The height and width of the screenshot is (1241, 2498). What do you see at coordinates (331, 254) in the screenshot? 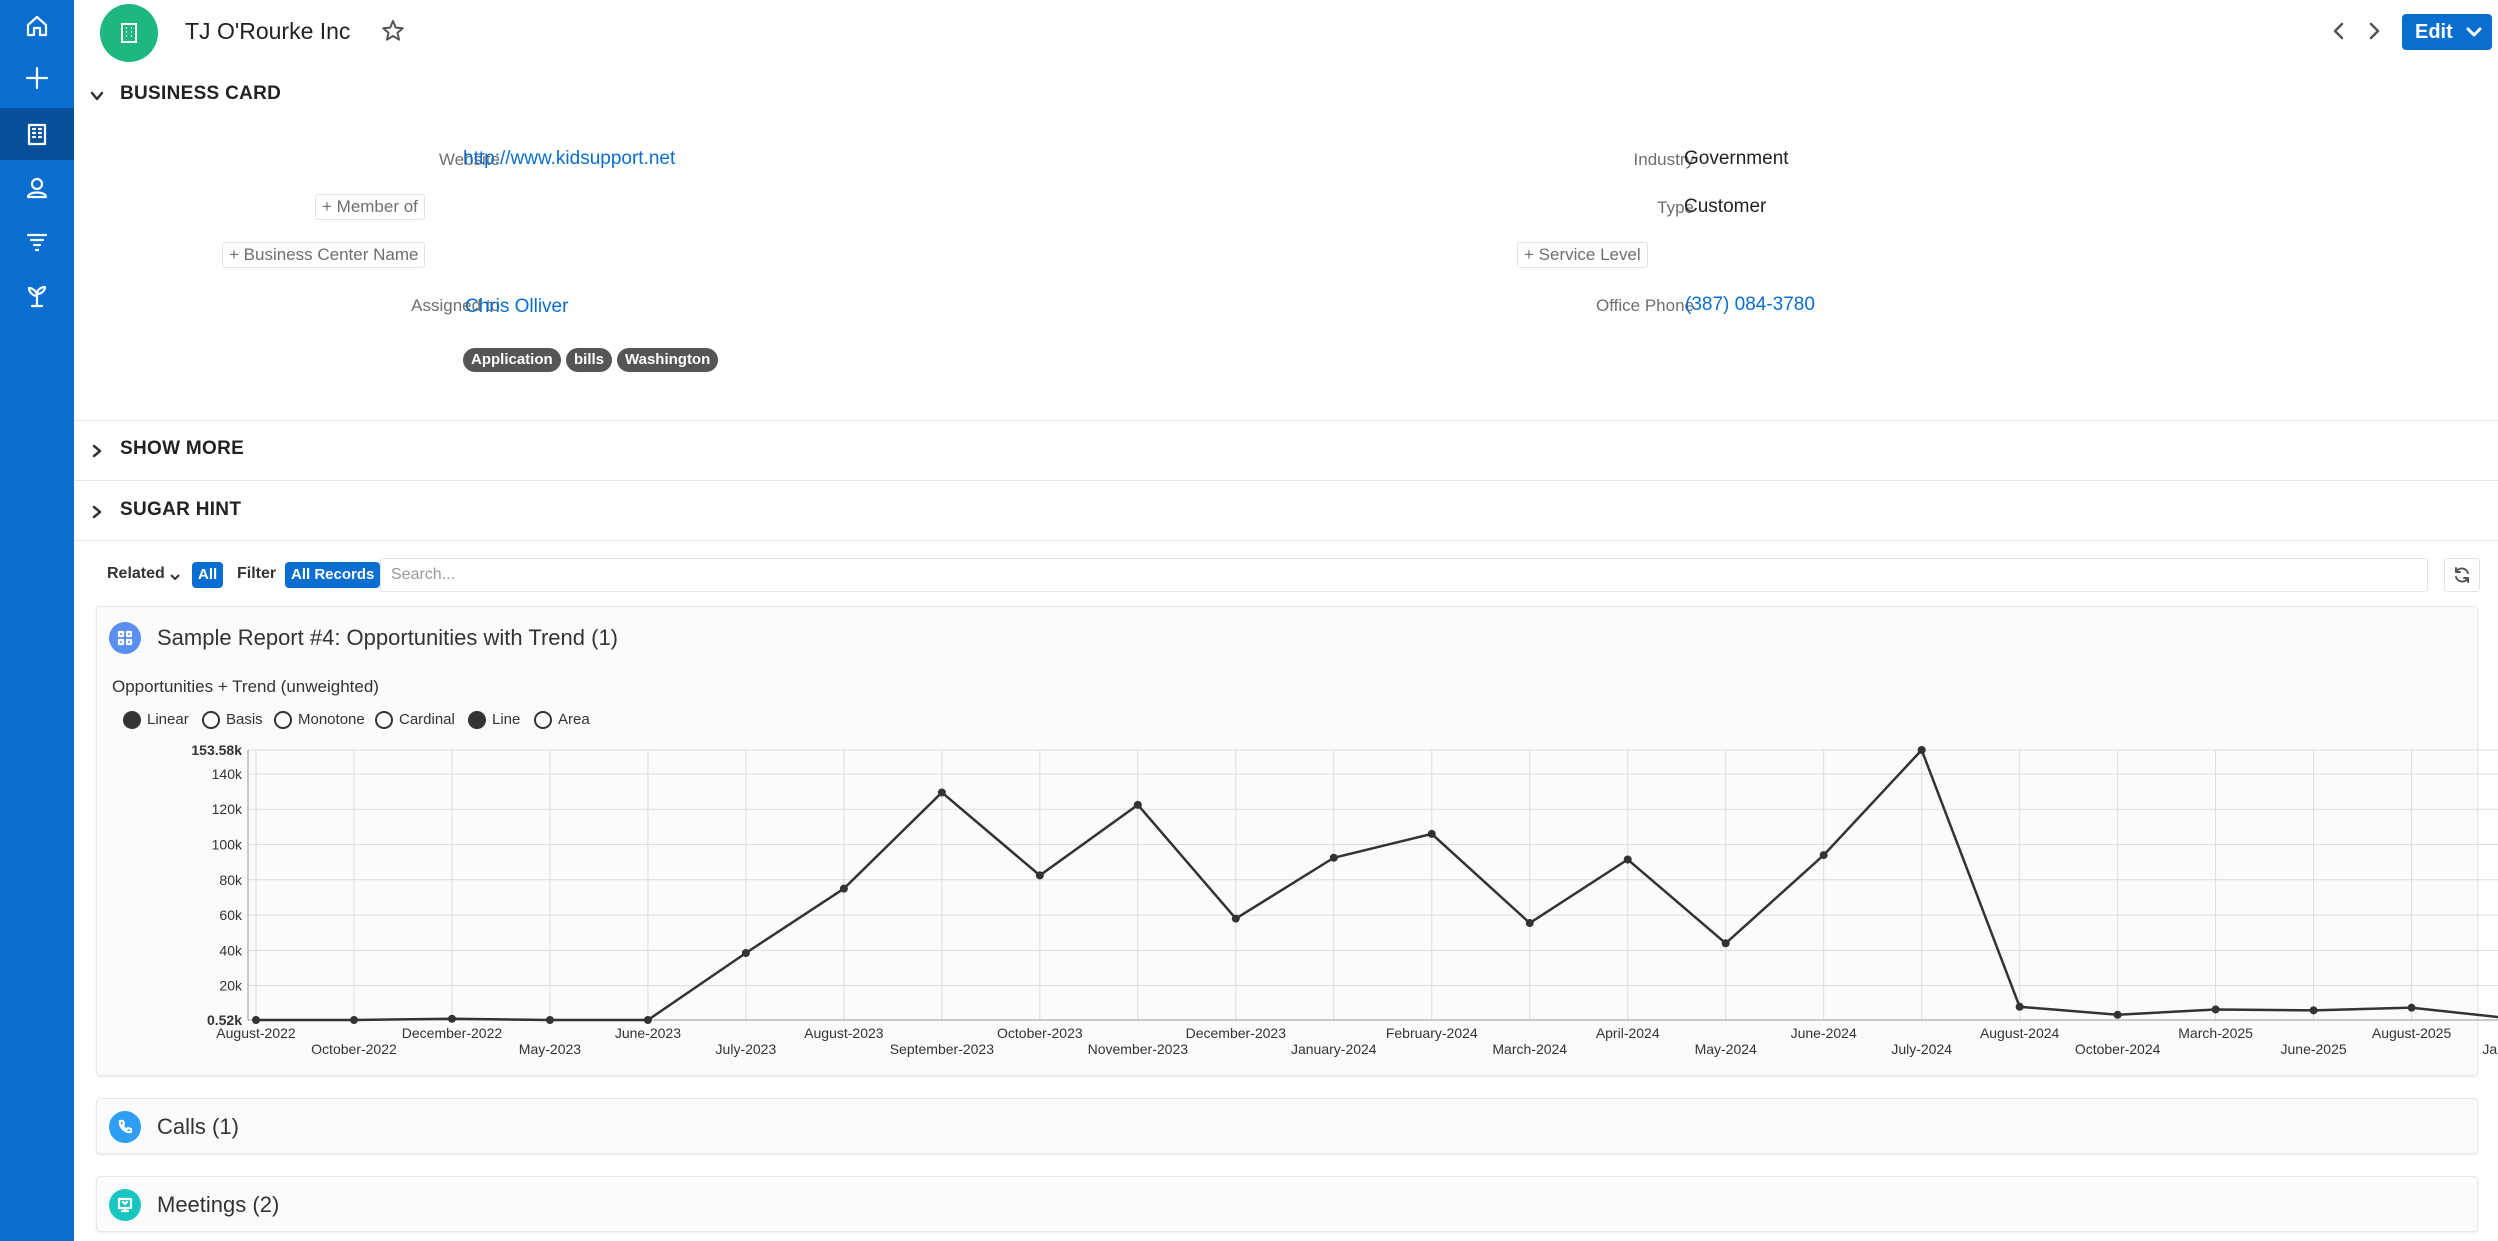
I see `business-center-label: Business Center Name` at bounding box center [331, 254].